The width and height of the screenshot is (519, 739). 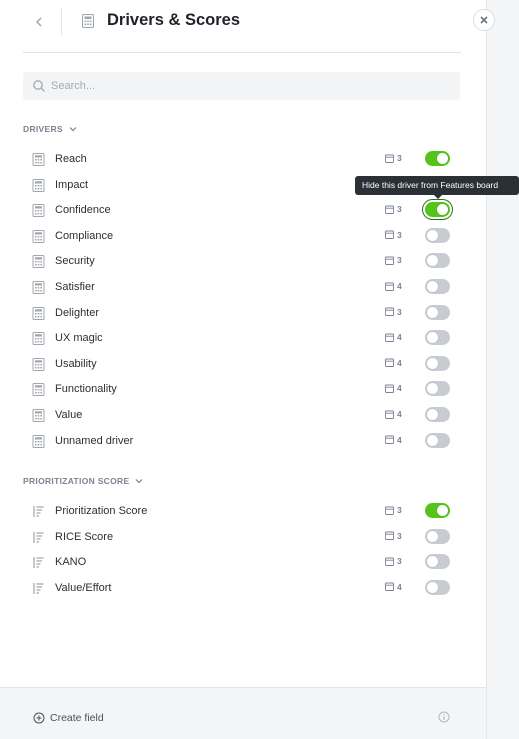 I want to click on info-icon, so click(x=444, y=717).